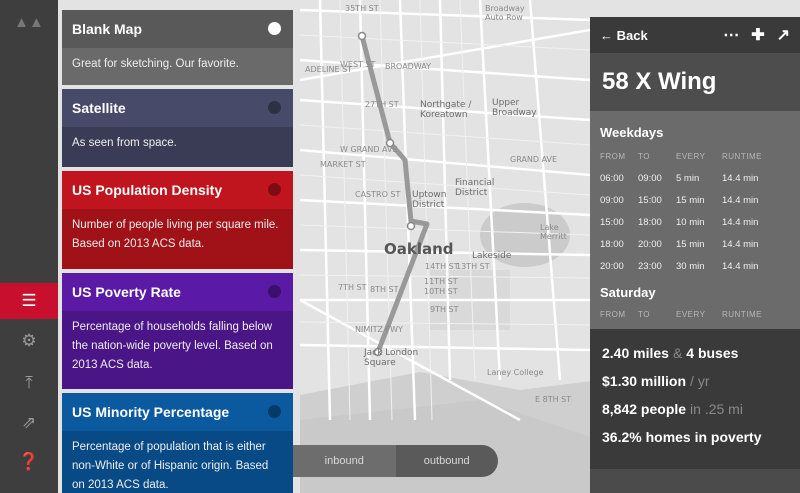  Describe the element at coordinates (679, 222) in the screenshot. I see `schedule-row: 15:00 18:00 10 min 14.4 min` at that location.